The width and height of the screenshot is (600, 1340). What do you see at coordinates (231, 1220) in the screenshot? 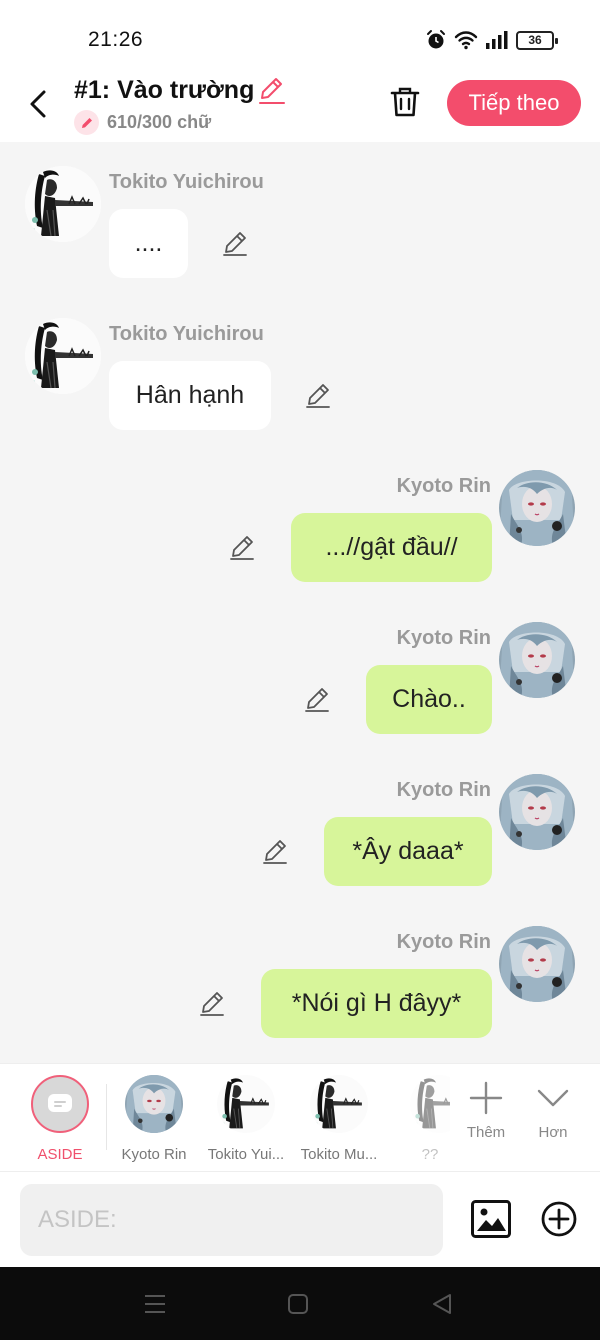
I see `aside-input` at bounding box center [231, 1220].